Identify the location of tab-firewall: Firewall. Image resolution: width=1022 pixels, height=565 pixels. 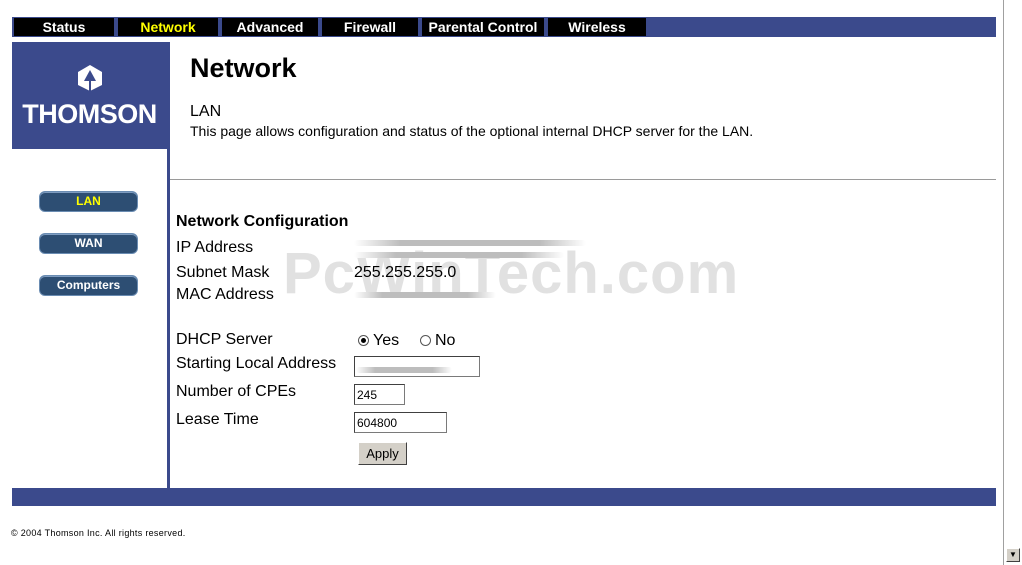
(370, 27).